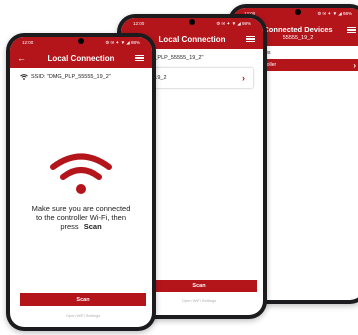 The height and width of the screenshot is (335, 358). I want to click on page-subtitle: 55555_19_2, so click(298, 37).